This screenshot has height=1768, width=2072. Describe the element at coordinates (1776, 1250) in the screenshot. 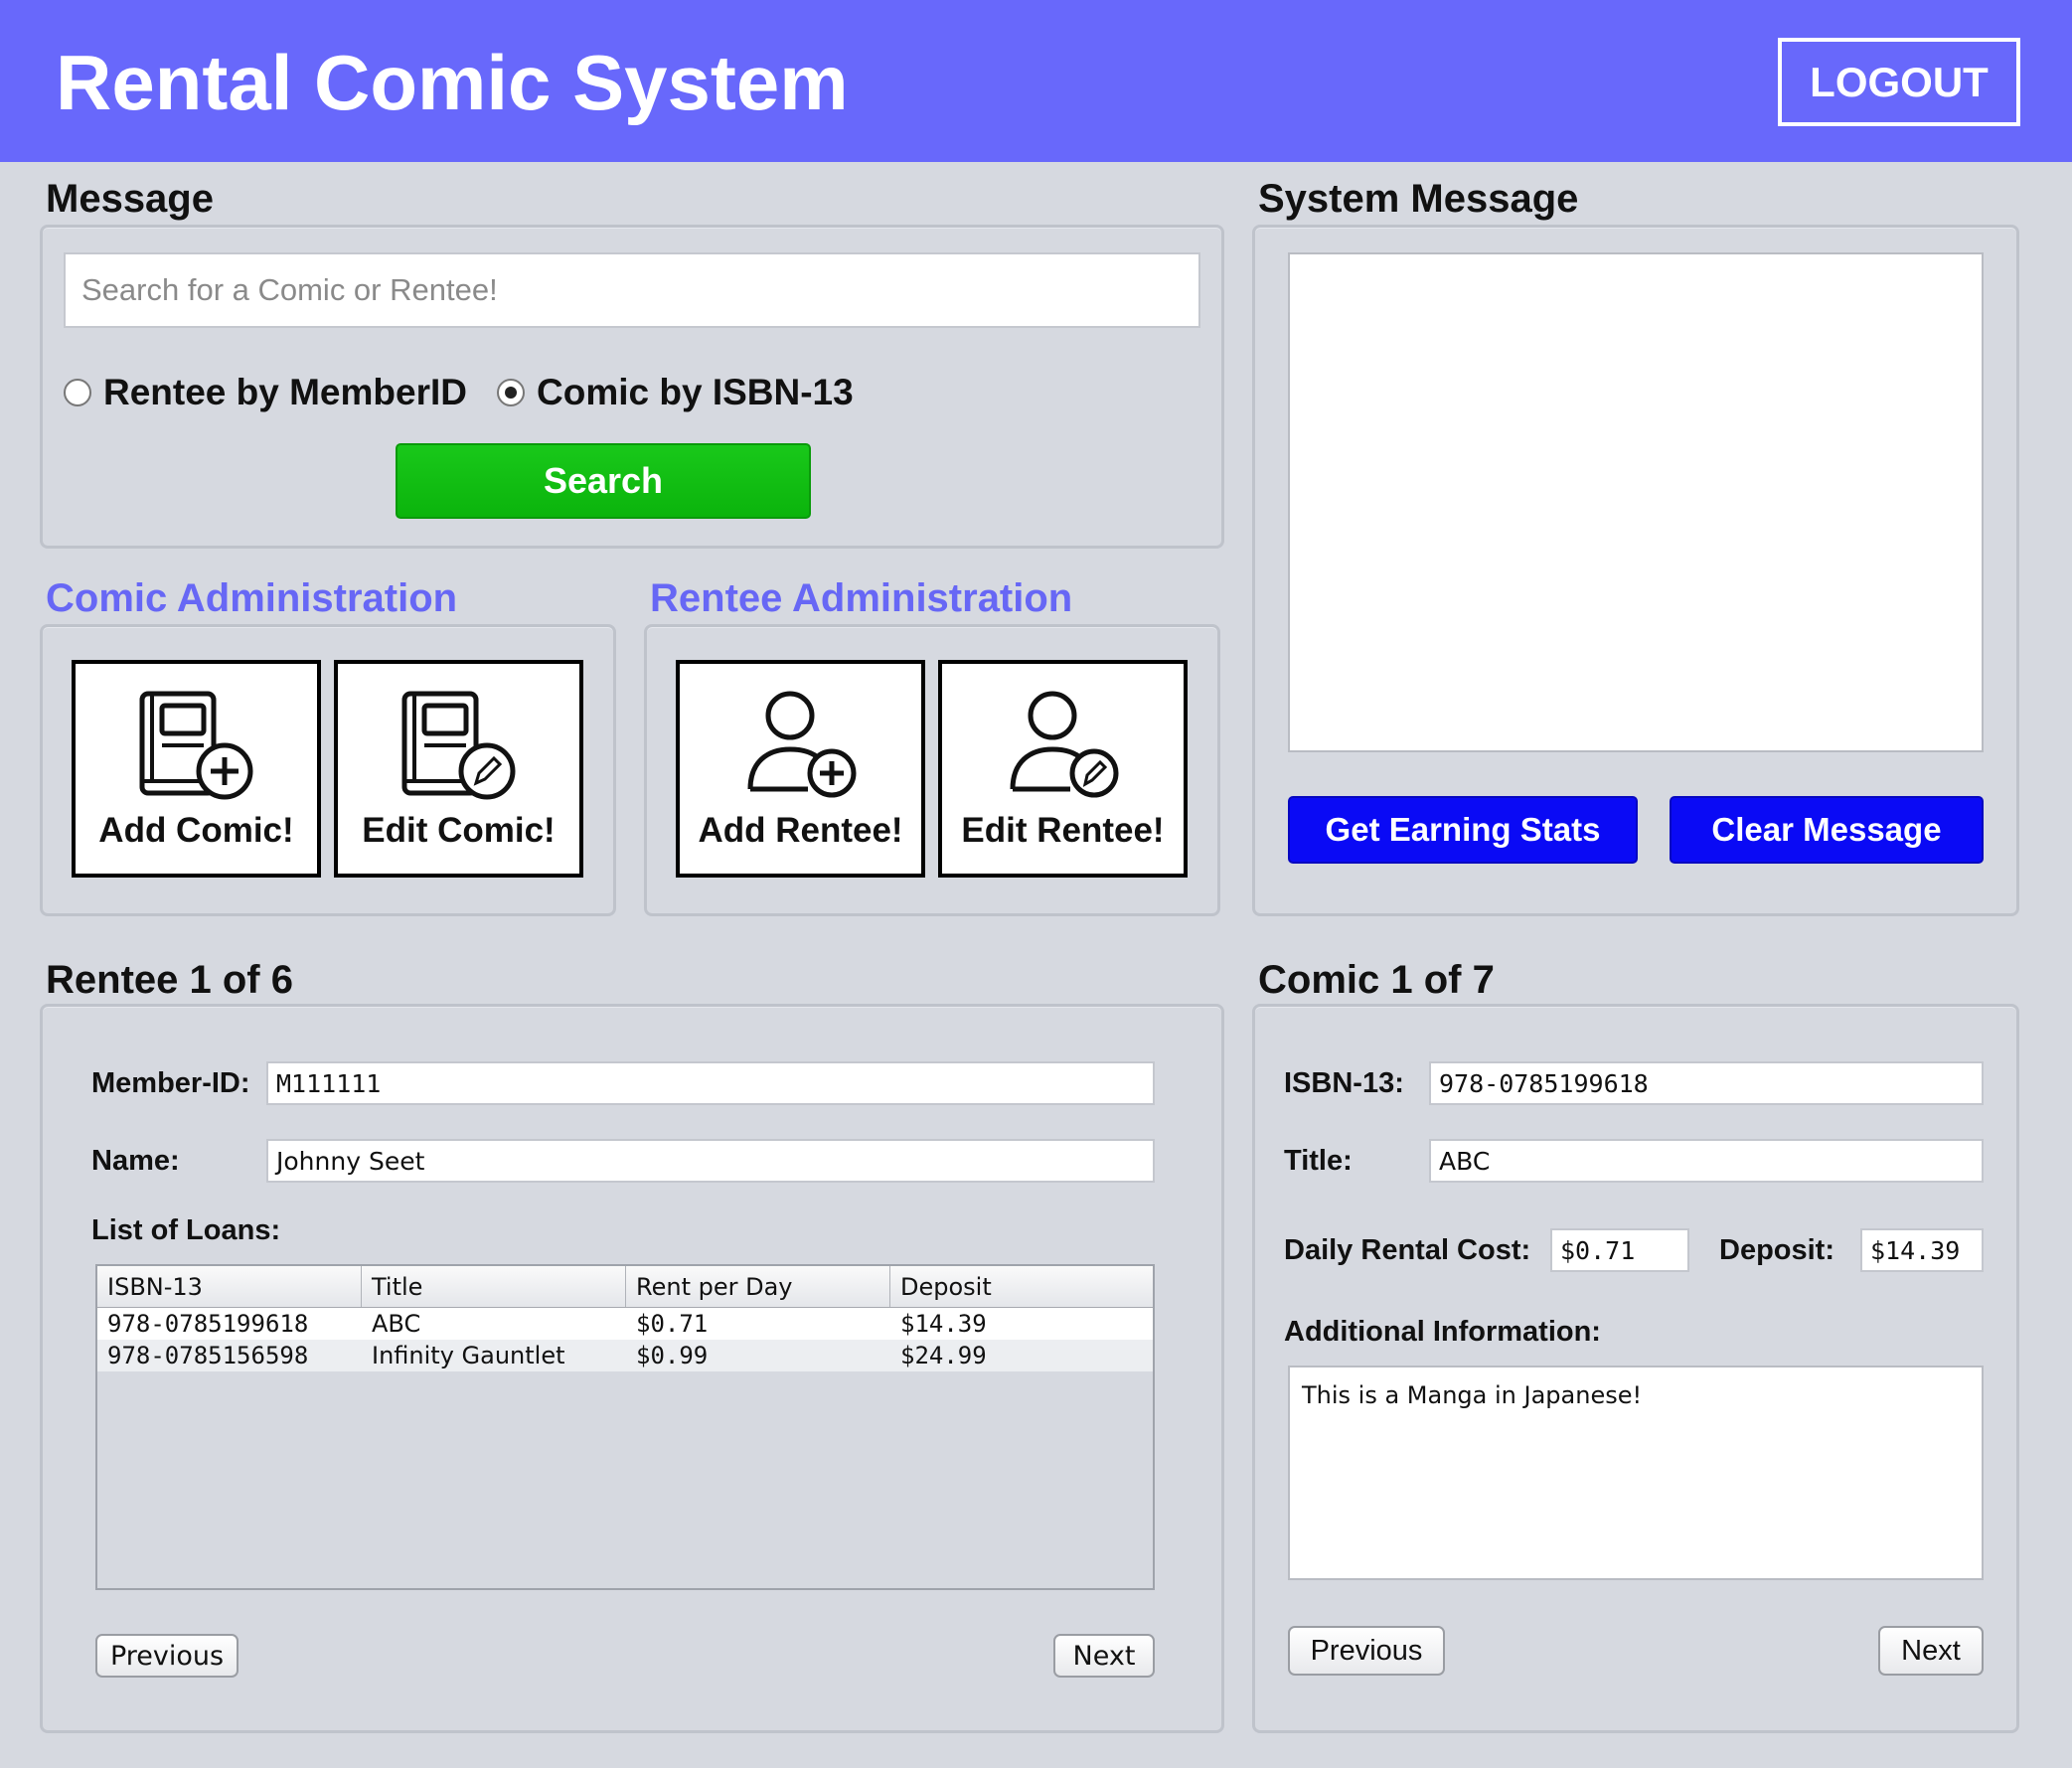

I see `deposit-label: Deposit:` at that location.